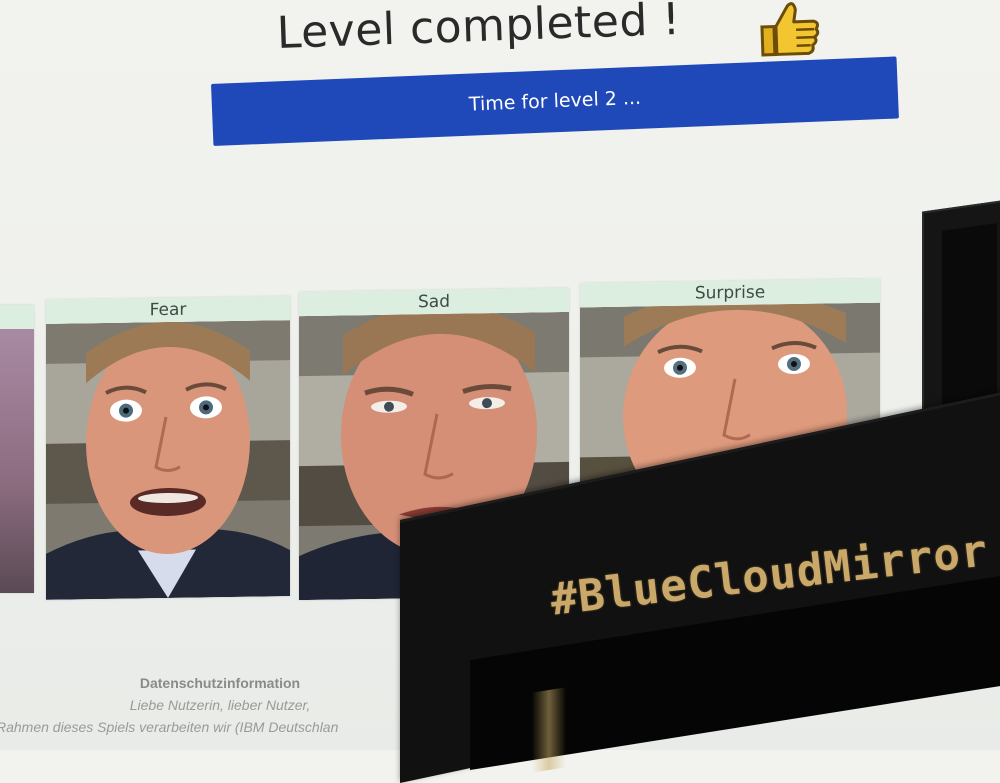 This screenshot has width=1000, height=783. What do you see at coordinates (168, 460) in the screenshot?
I see `face-photo` at bounding box center [168, 460].